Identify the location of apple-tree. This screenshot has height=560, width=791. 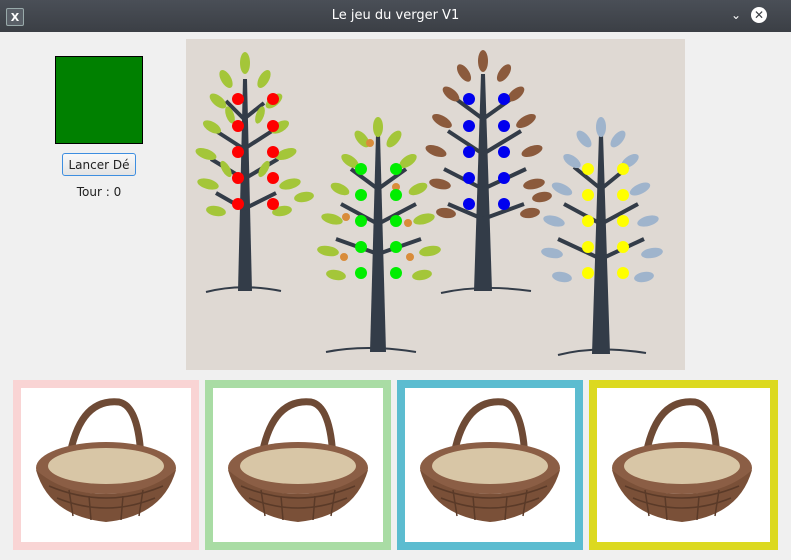
(254, 172).